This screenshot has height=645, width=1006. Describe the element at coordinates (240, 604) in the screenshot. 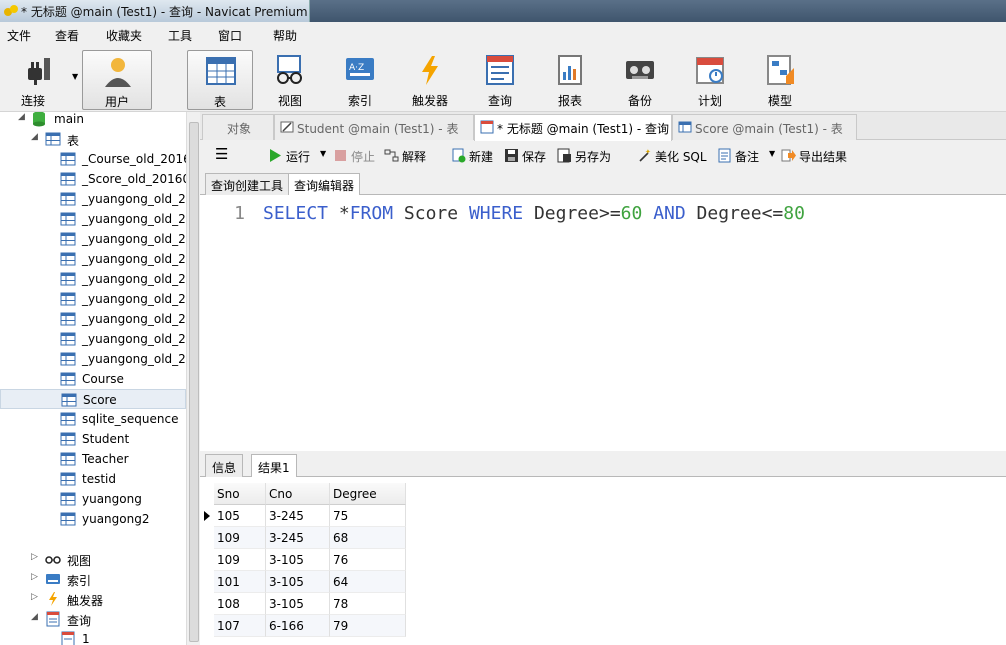

I see `table-cell: 108` at that location.